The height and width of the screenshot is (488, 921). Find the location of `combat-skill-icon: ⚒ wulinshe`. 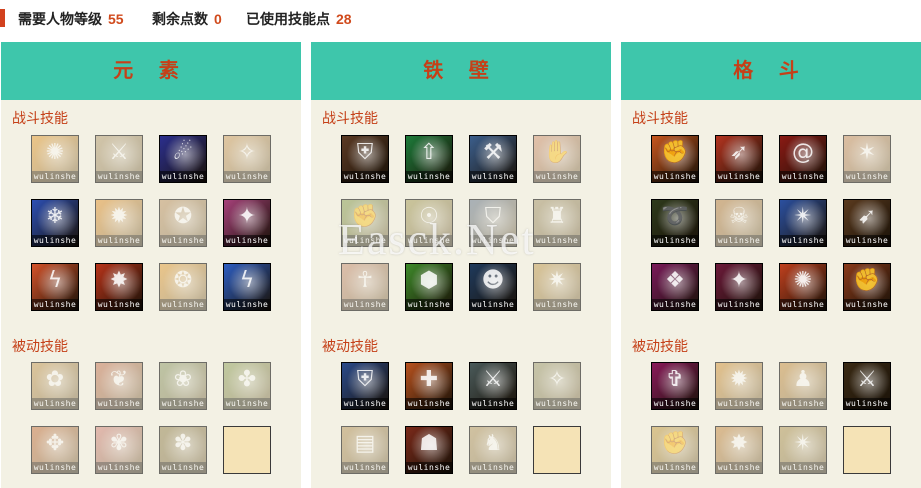

combat-skill-icon: ⚒ wulinshe is located at coordinates (493, 159).